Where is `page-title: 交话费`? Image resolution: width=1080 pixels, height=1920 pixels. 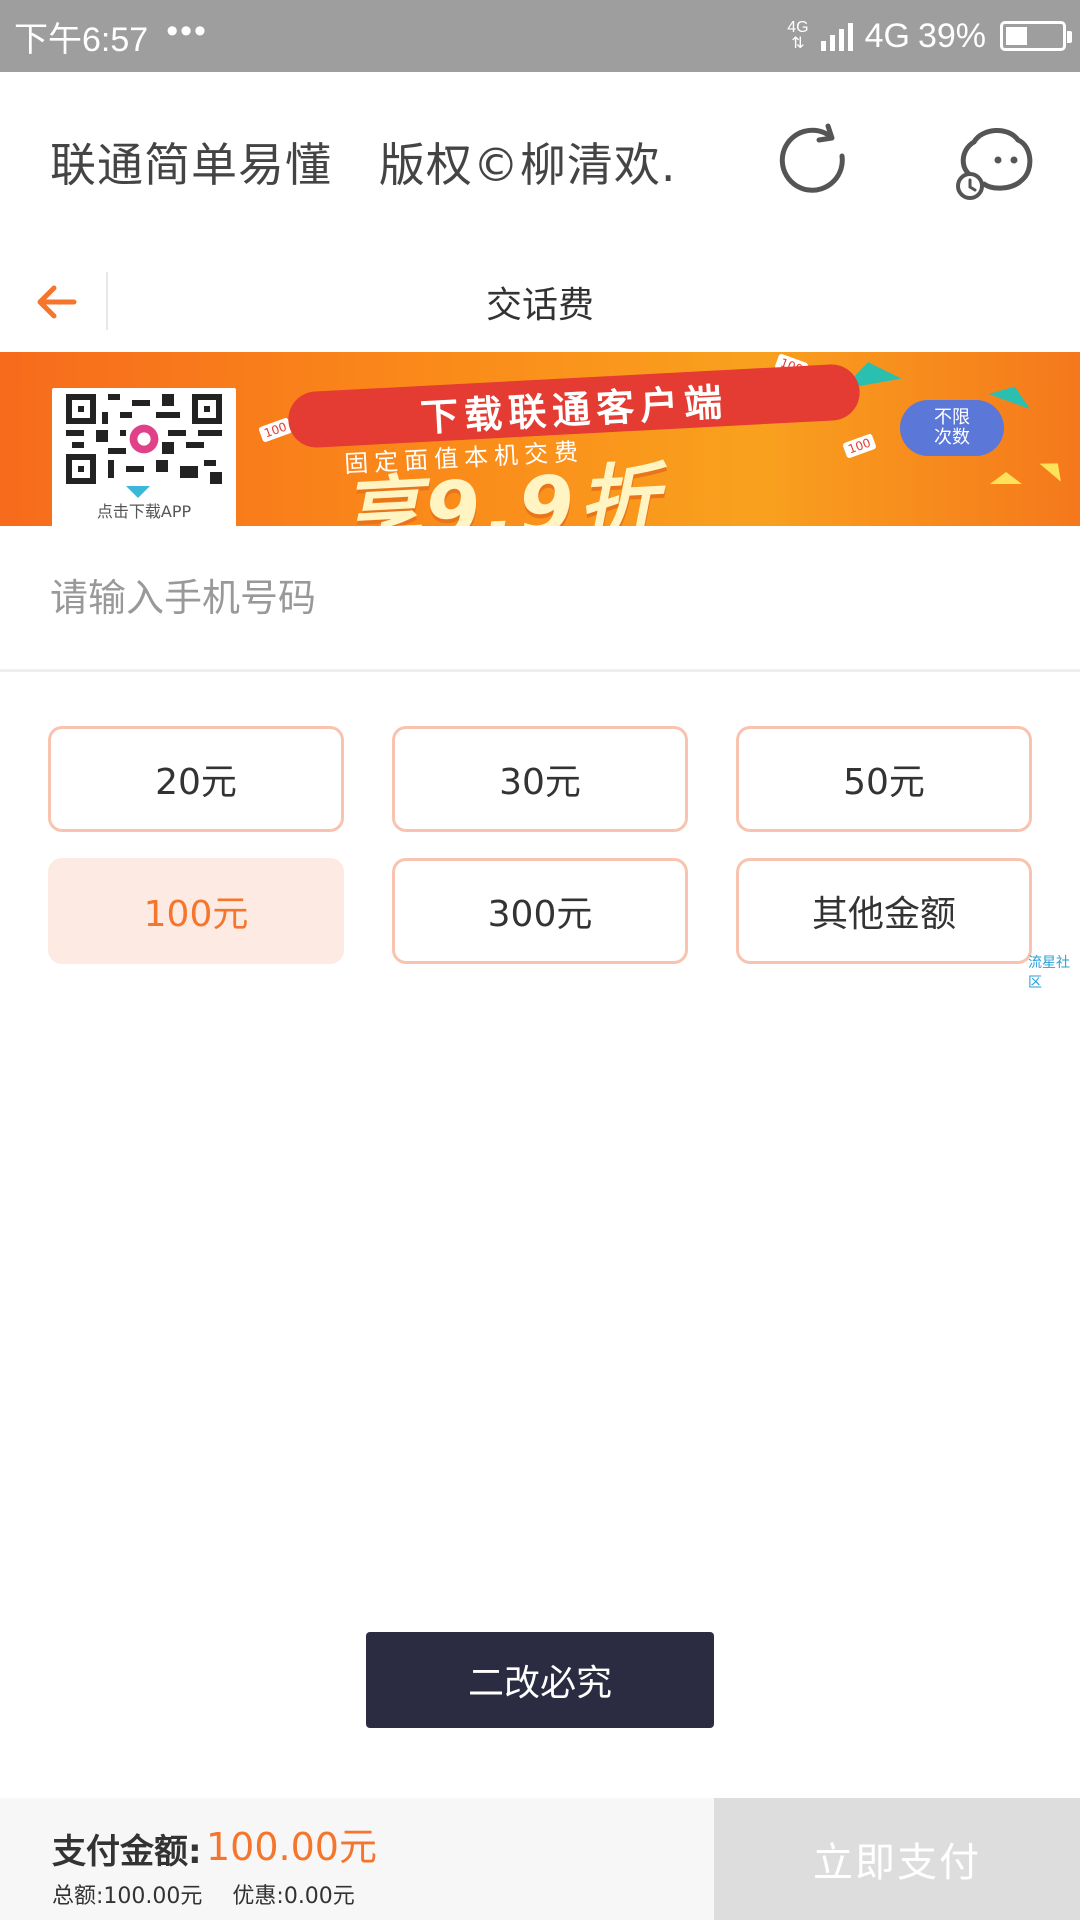
page-title: 交话费 is located at coordinates (539, 305).